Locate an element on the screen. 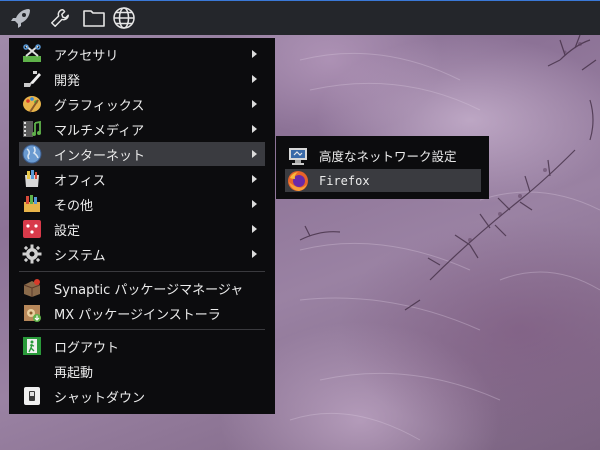 The image size is (600, 450). menu-item-multimedia: マルチメディア is located at coordinates (142, 129).